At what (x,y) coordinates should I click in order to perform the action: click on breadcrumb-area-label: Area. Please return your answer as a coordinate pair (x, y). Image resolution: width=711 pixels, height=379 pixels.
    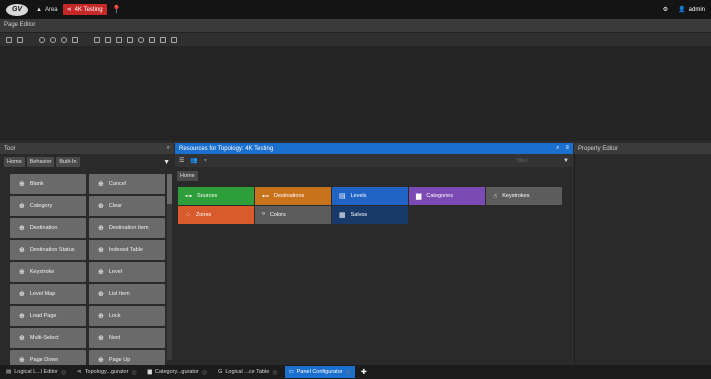
    Looking at the image, I should click on (51, 9).